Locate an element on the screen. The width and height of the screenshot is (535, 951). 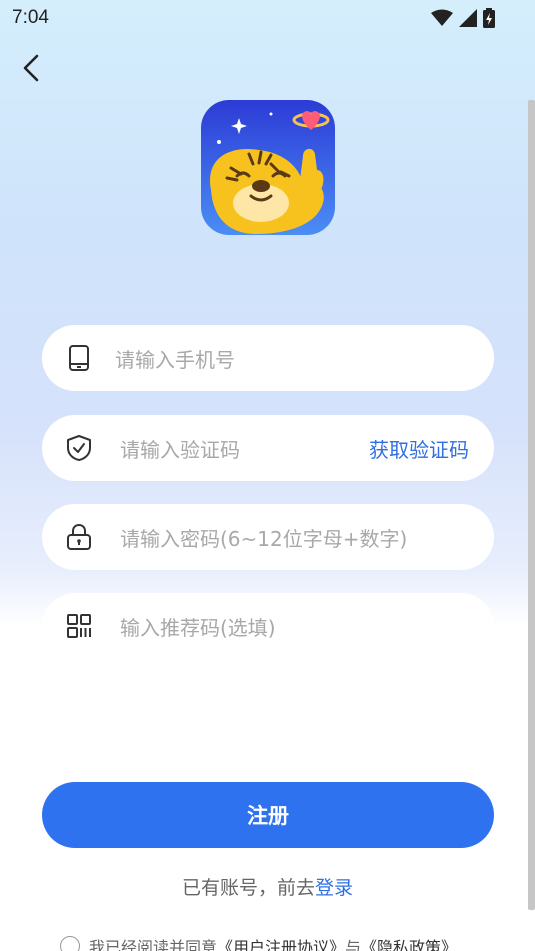
agreement-prefix: 我已经阅读并同意 is located at coordinates (153, 944).